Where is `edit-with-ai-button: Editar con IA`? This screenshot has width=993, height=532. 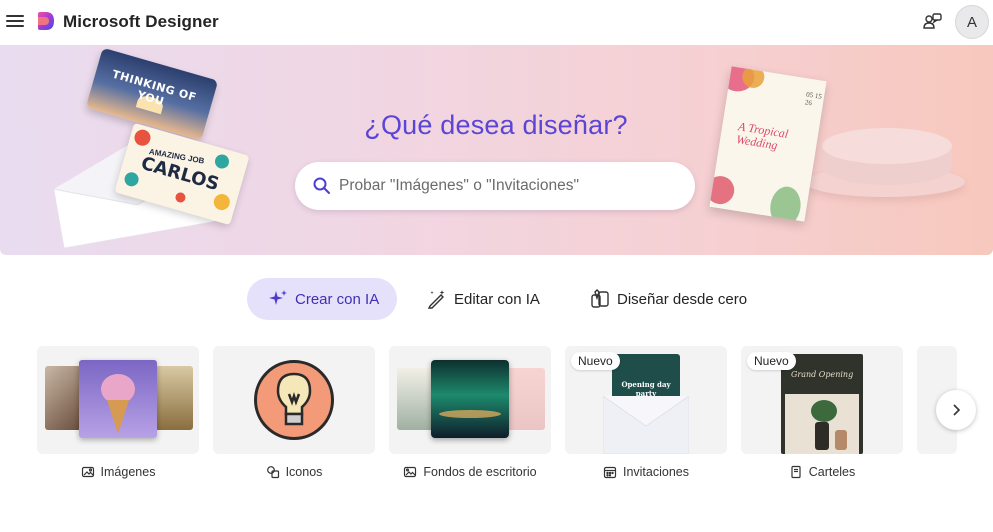 edit-with-ai-button: Editar con IA is located at coordinates (483, 299).